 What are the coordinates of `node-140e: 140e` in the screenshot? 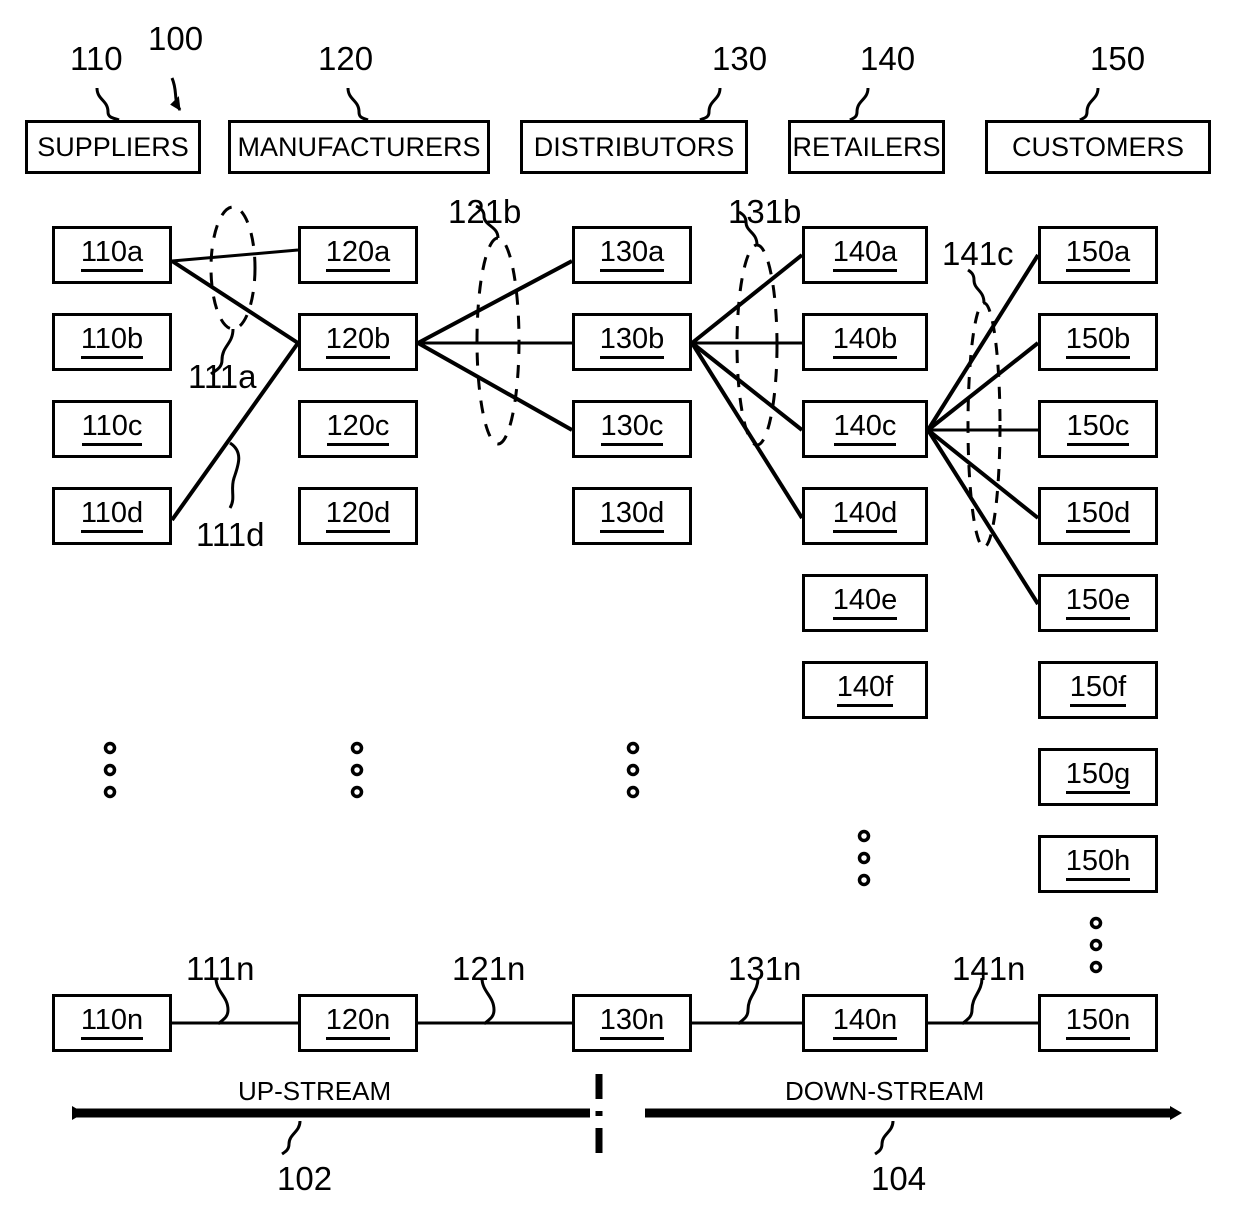 It's located at (865, 603).